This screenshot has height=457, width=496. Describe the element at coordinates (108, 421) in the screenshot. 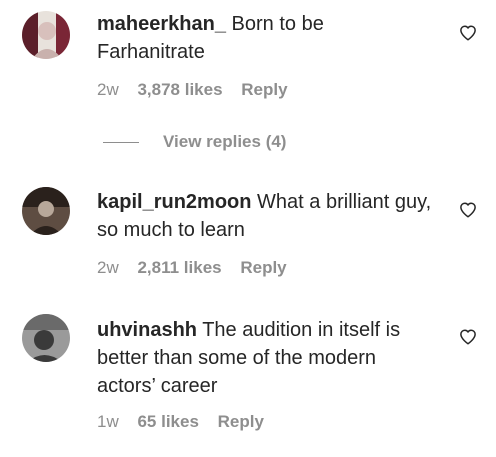

I see `comment-age: 1w` at that location.